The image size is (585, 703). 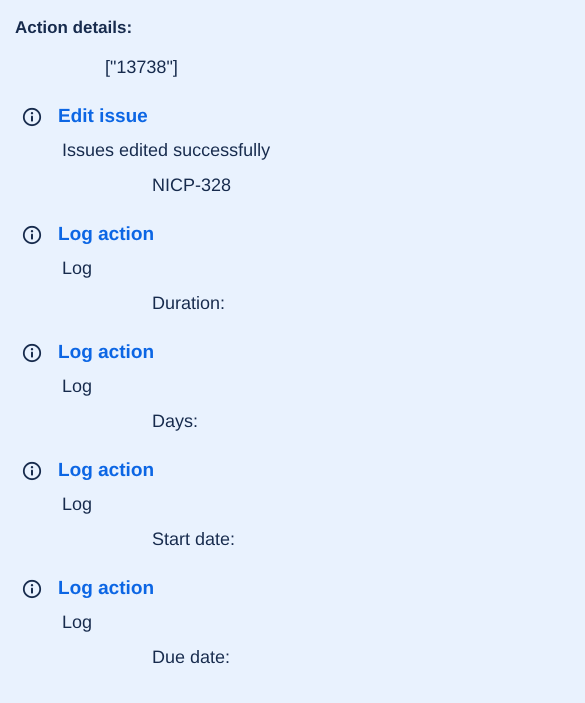 I want to click on action-detail: Duration:, so click(x=189, y=303).